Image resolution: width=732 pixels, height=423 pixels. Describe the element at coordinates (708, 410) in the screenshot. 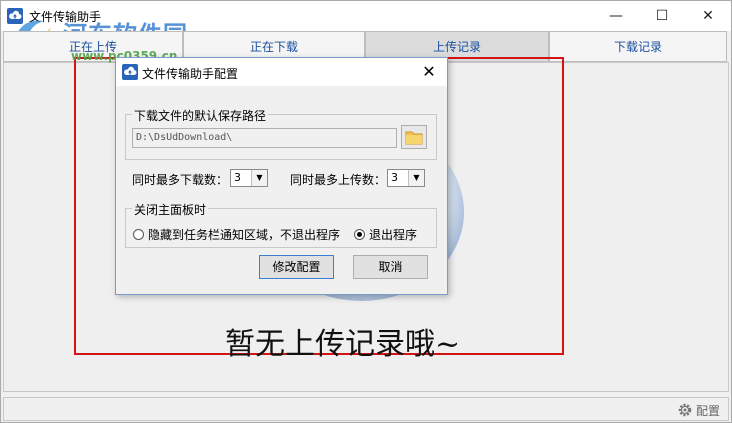

I see `config-label: 配置` at that location.